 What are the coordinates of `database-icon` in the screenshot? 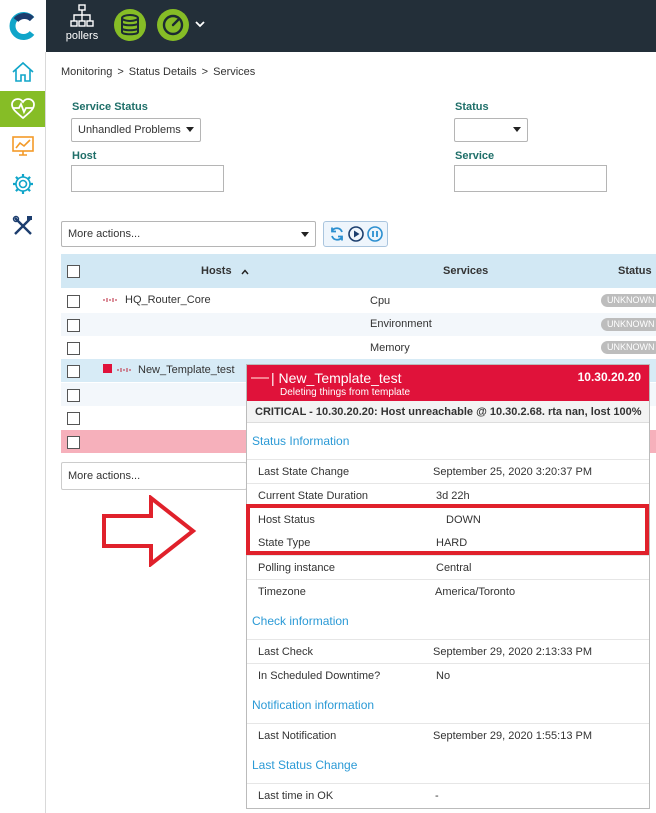 It's located at (130, 25).